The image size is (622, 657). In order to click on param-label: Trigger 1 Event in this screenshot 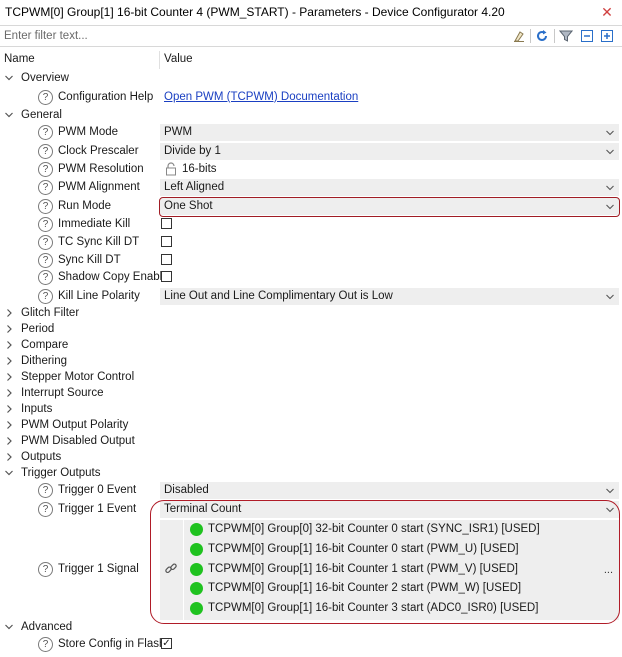, I will do `click(97, 509)`.